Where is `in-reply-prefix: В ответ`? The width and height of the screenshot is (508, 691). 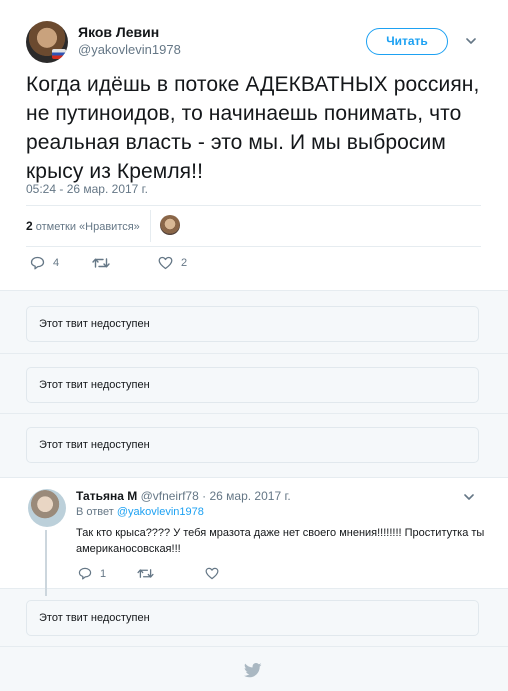 in-reply-prefix: В ответ is located at coordinates (95, 512).